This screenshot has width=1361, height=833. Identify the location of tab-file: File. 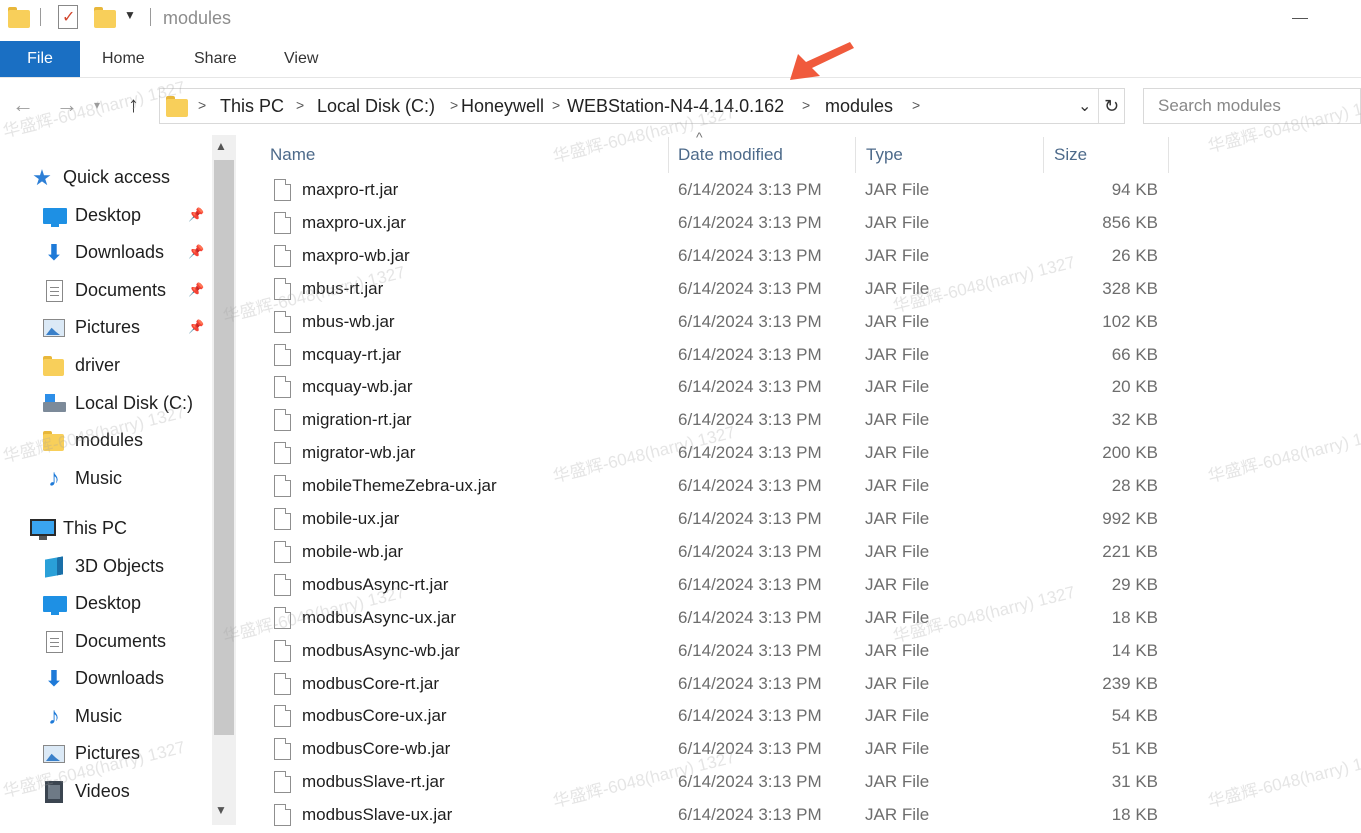
(40, 59).